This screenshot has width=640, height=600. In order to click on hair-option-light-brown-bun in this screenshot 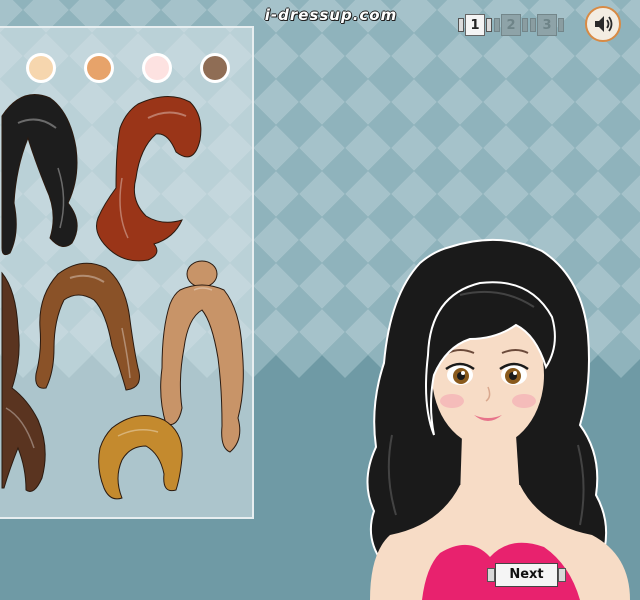, I will do `click(202, 356)`.